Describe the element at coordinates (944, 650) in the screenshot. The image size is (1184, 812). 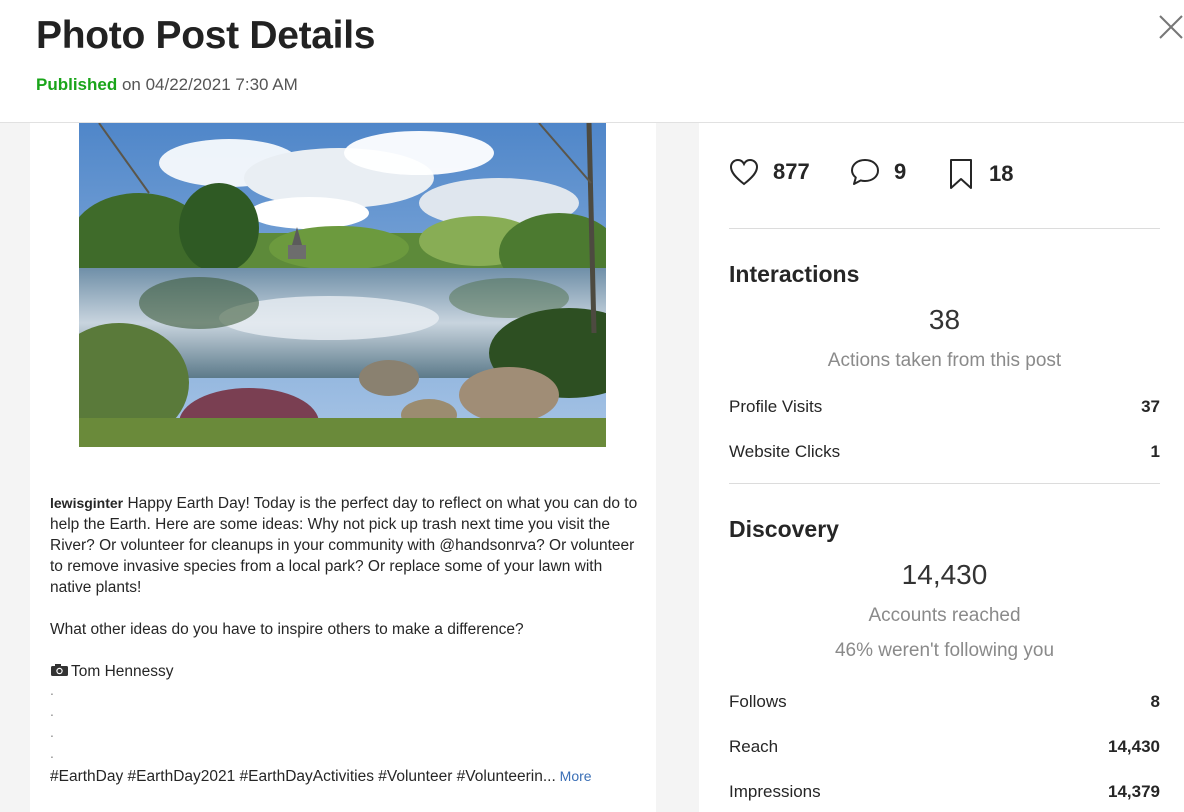
I see `discovery-note: 46% weren't following you` at that location.